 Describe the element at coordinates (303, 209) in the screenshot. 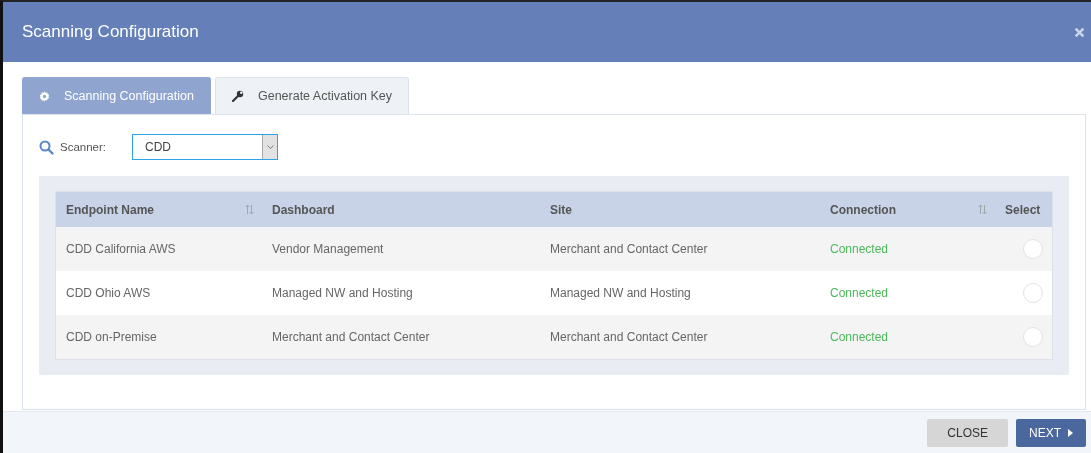

I see `column-header: Dashboard` at that location.